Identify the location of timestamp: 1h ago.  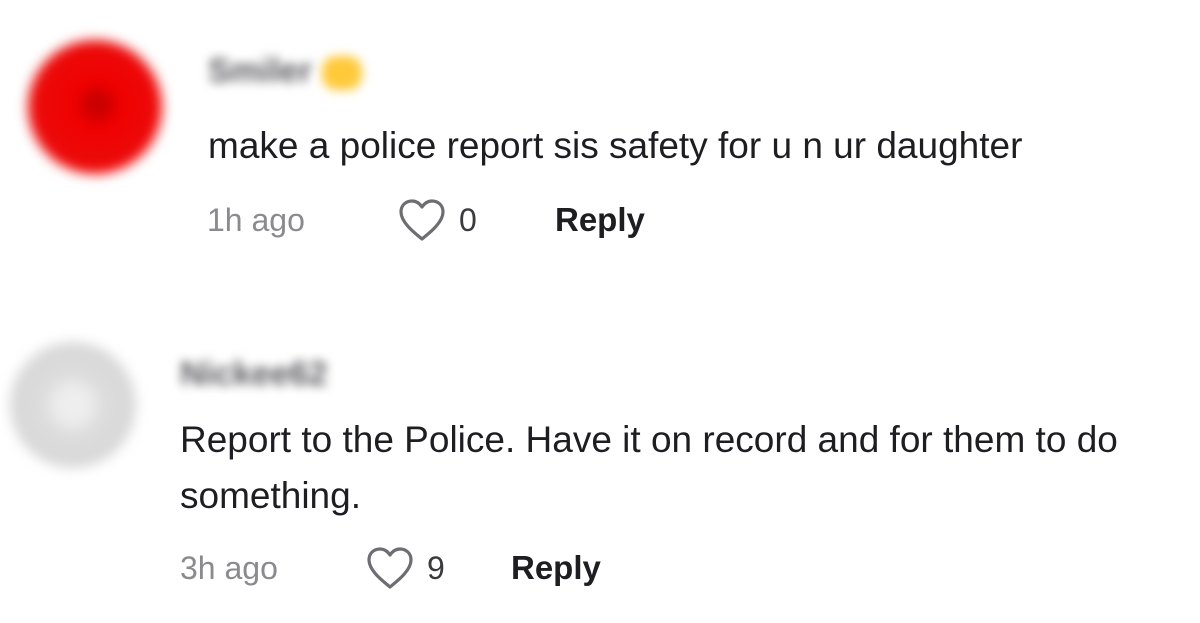
(256, 219).